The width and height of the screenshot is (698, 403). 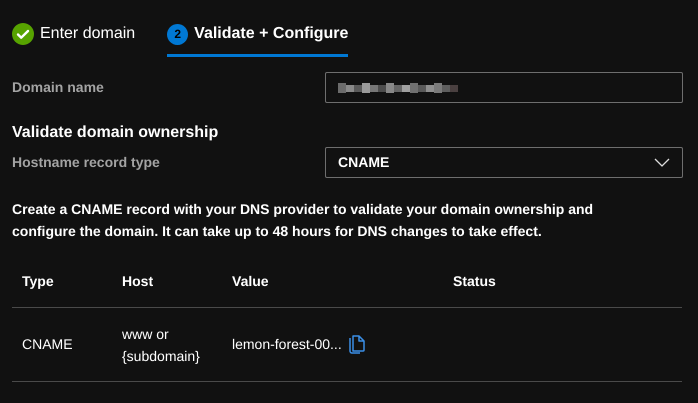 I want to click on domain-input-field, so click(x=504, y=87).